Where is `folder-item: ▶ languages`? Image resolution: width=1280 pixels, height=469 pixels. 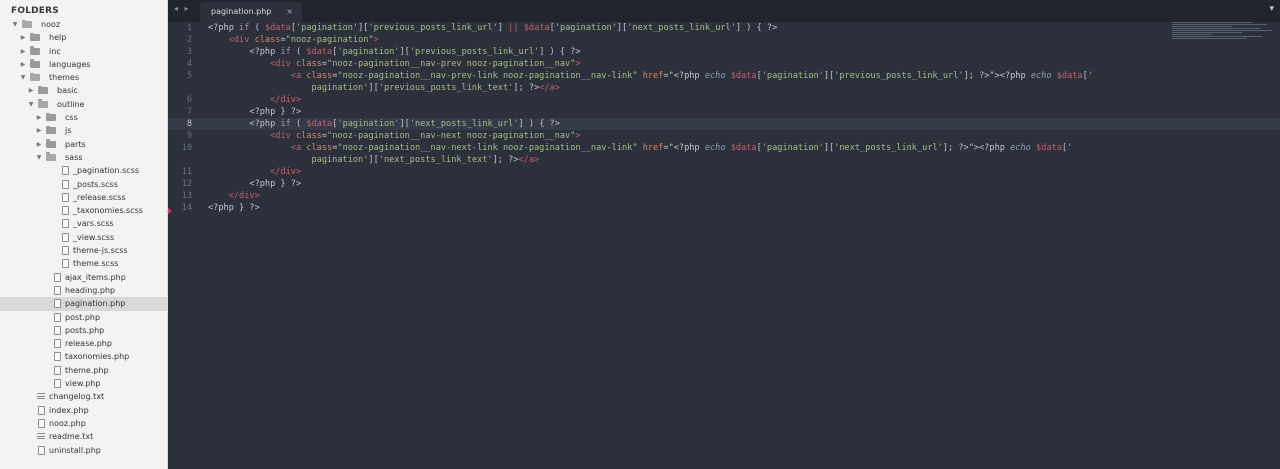
folder-item: ▶ languages is located at coordinates (83, 64).